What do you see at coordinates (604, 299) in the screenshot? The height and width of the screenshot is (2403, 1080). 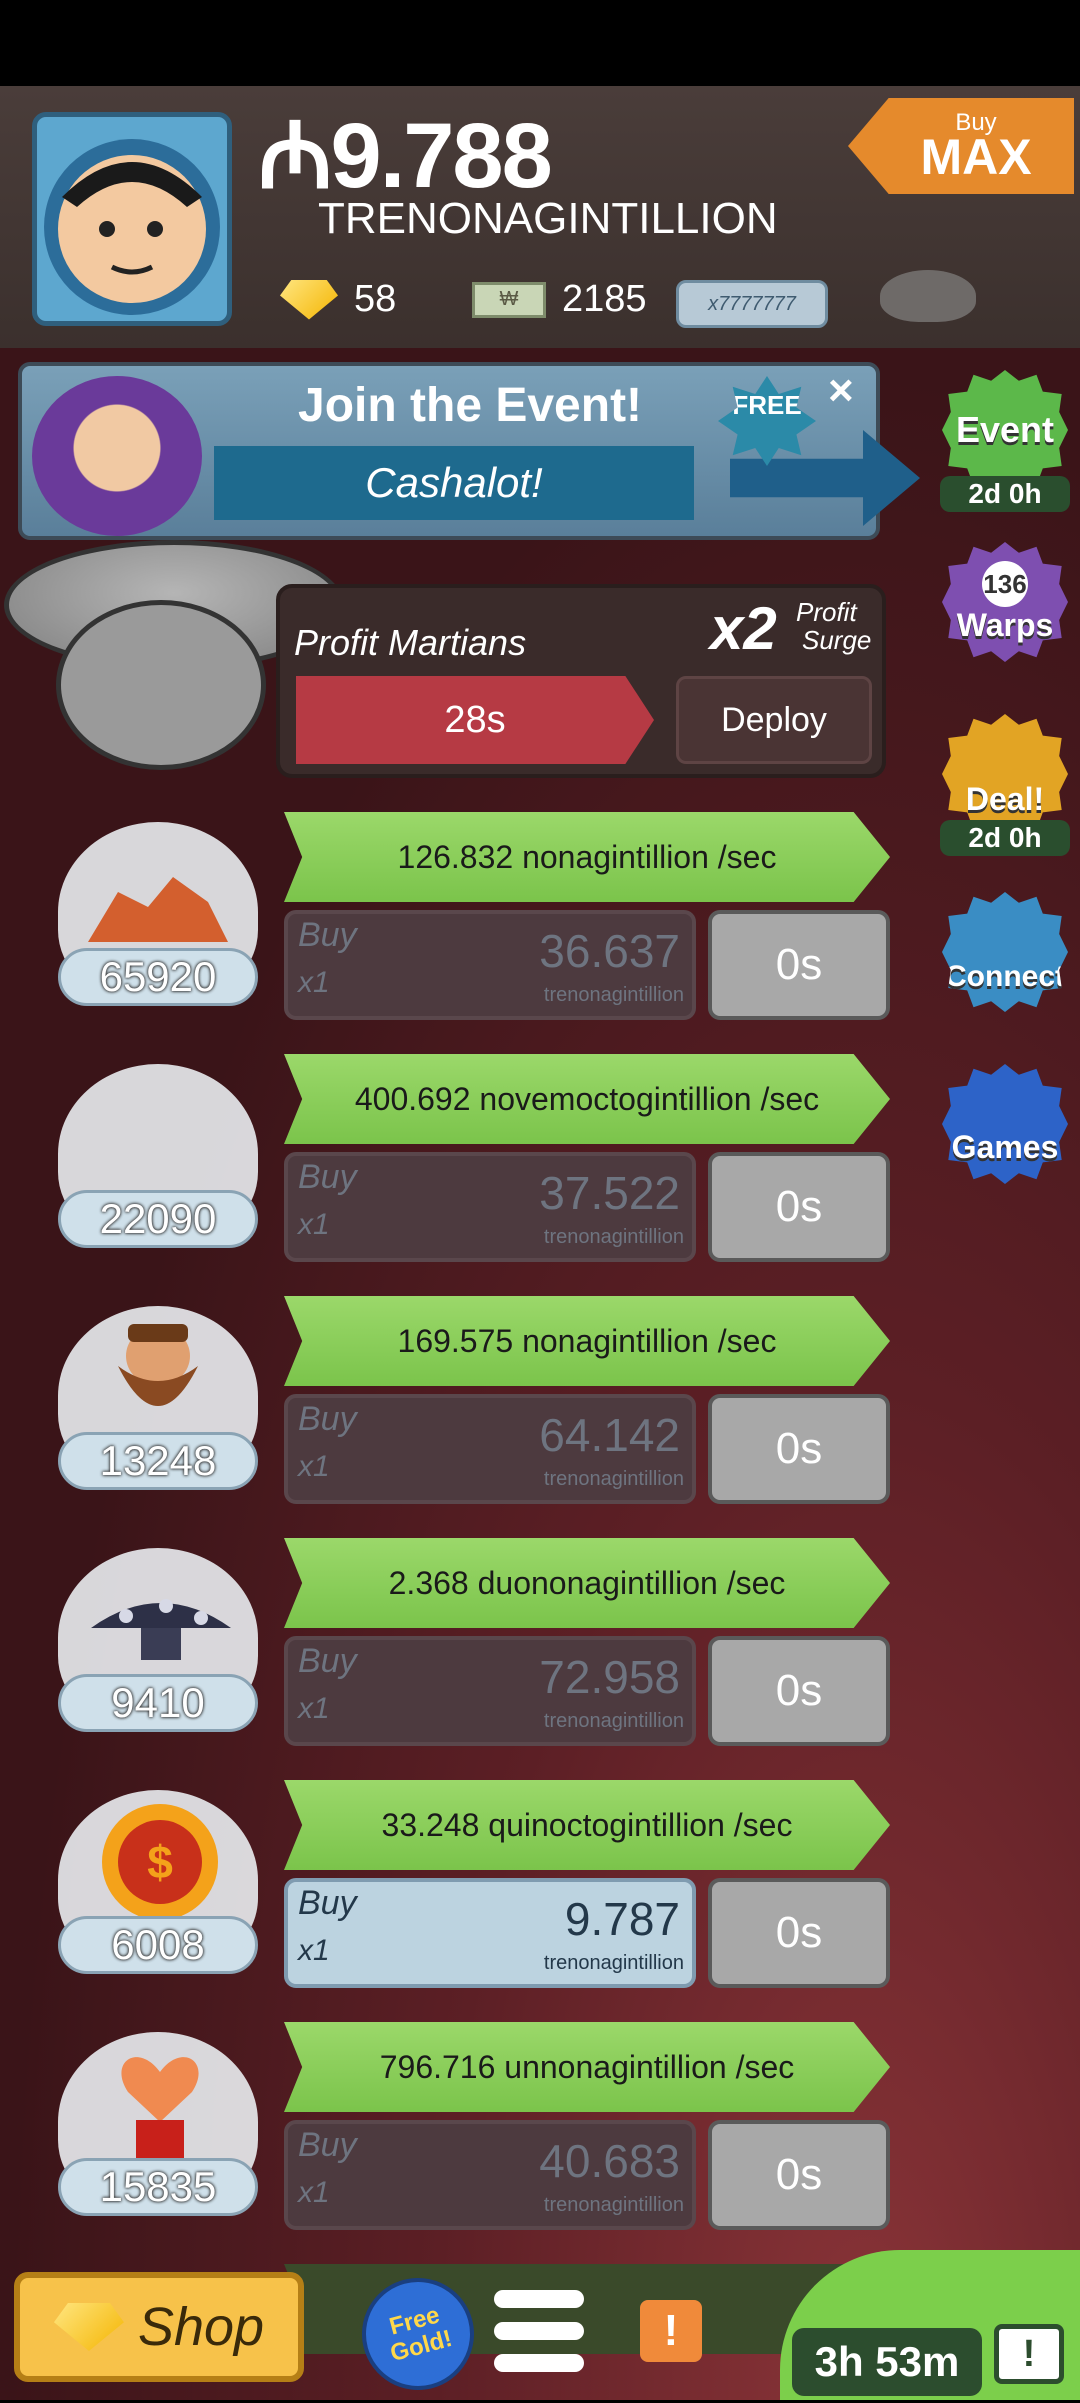 I see `megabucks-count: 2185` at bounding box center [604, 299].